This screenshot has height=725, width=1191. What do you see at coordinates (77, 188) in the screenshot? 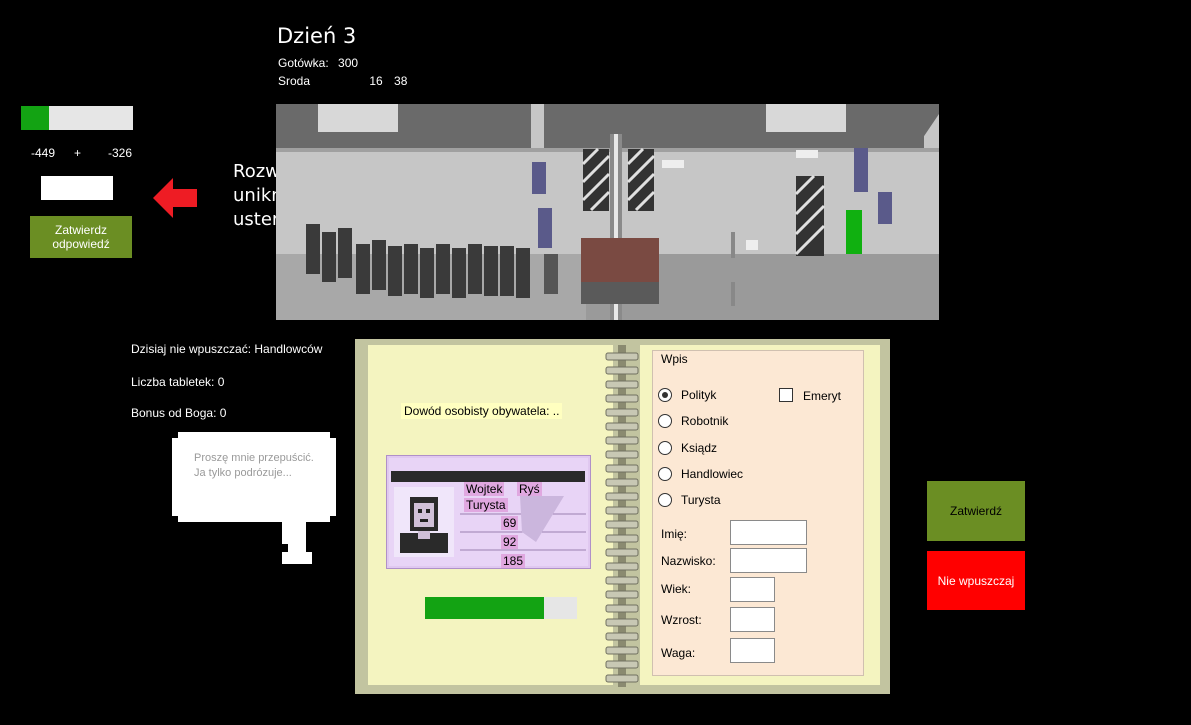
I see `puzzle-answer-input` at bounding box center [77, 188].